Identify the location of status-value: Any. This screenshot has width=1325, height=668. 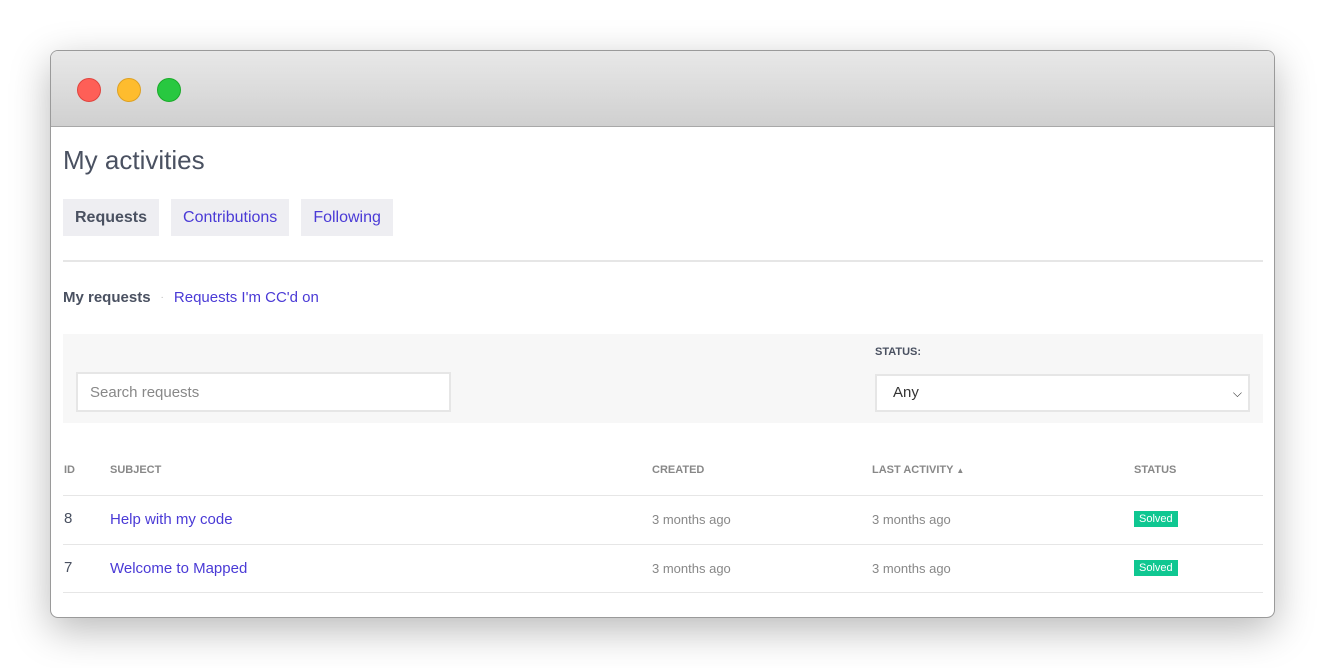
(906, 392).